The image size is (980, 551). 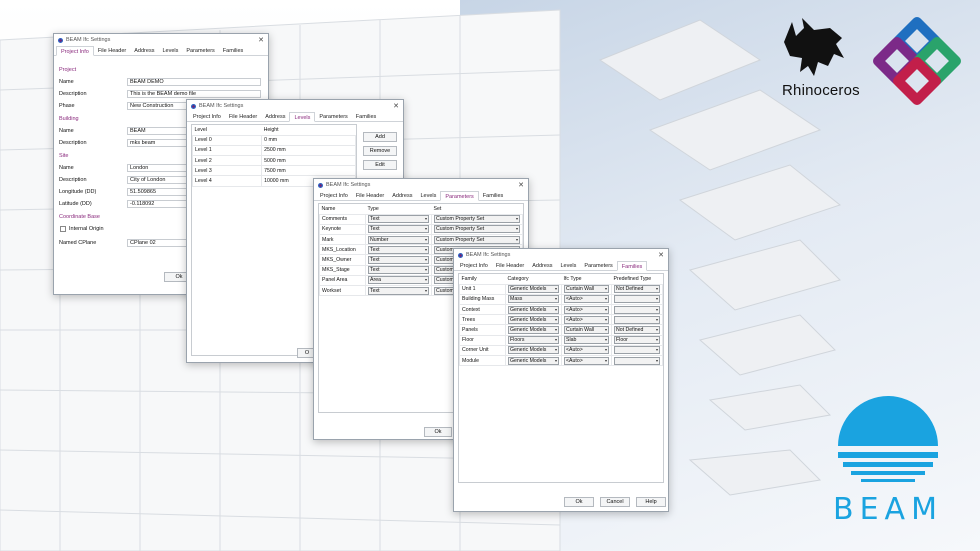 I want to click on edit-level-button: Edit, so click(x=380, y=165).